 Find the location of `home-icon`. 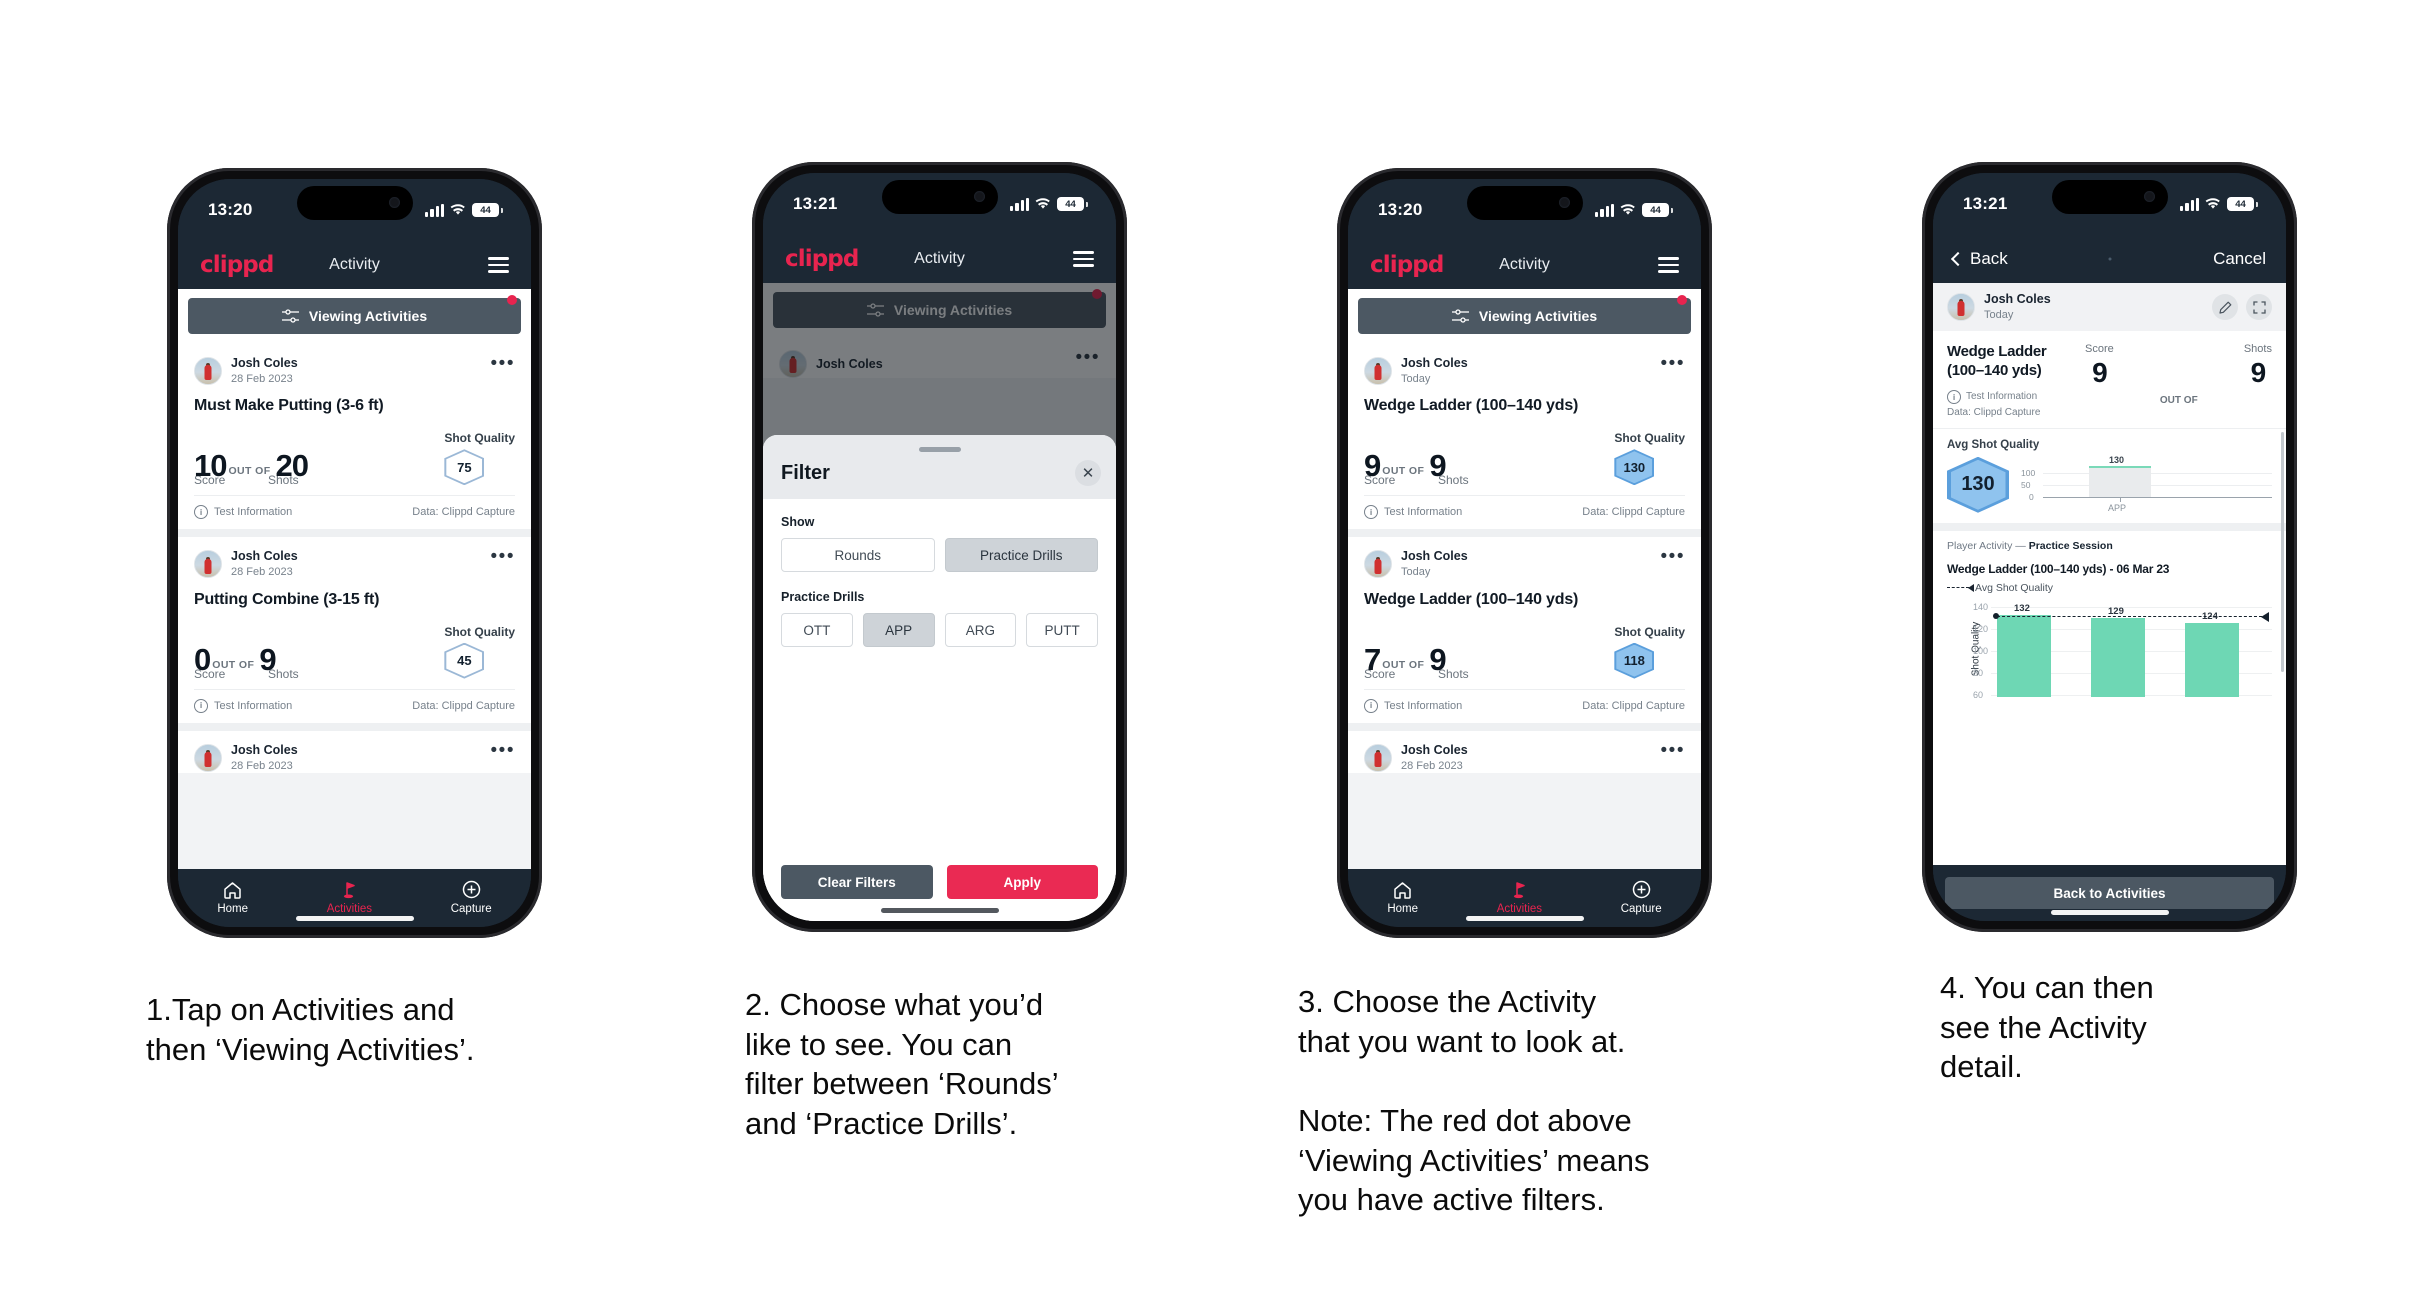

home-icon is located at coordinates (232, 890).